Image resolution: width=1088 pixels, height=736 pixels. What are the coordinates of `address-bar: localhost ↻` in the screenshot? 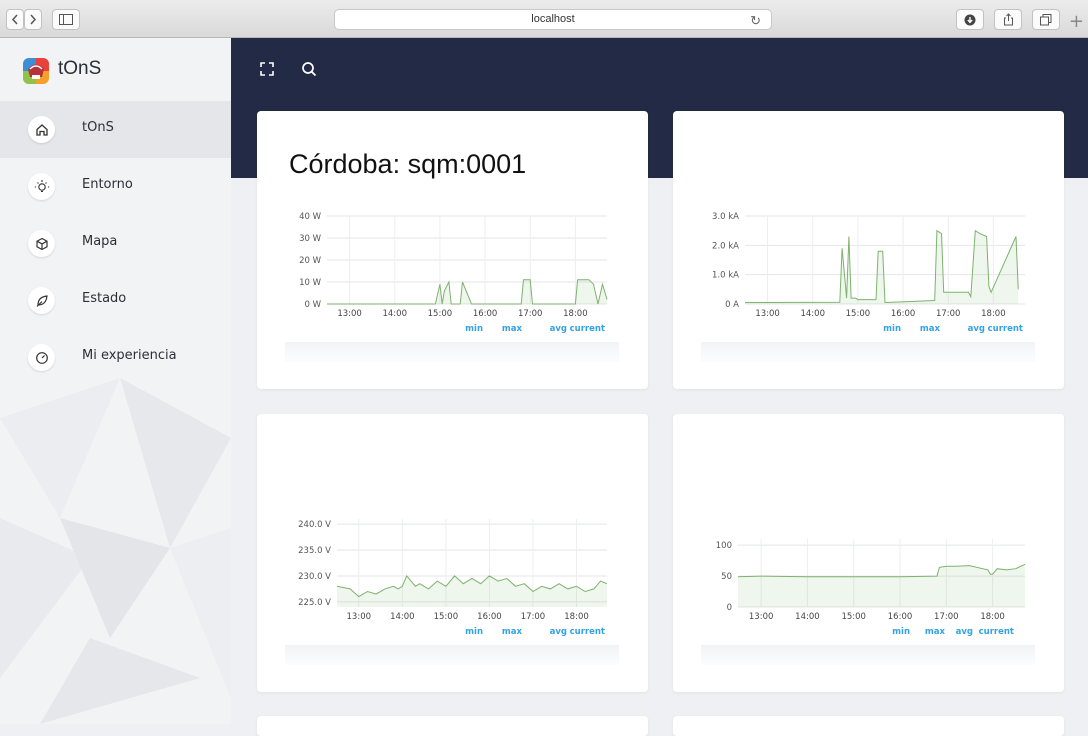 It's located at (553, 19).